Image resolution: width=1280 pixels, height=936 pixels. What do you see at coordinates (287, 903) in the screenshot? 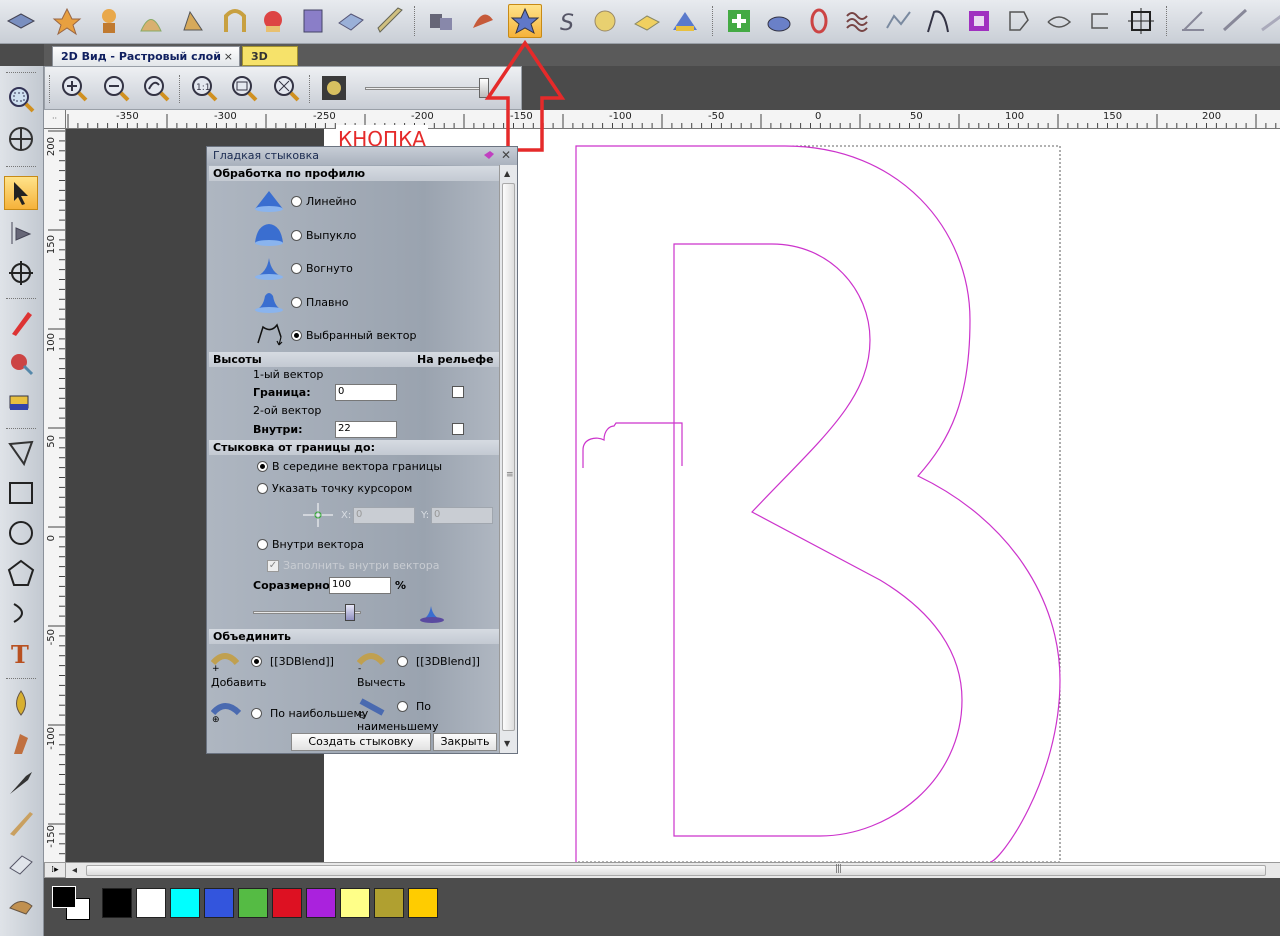
I see `swatch-red` at bounding box center [287, 903].